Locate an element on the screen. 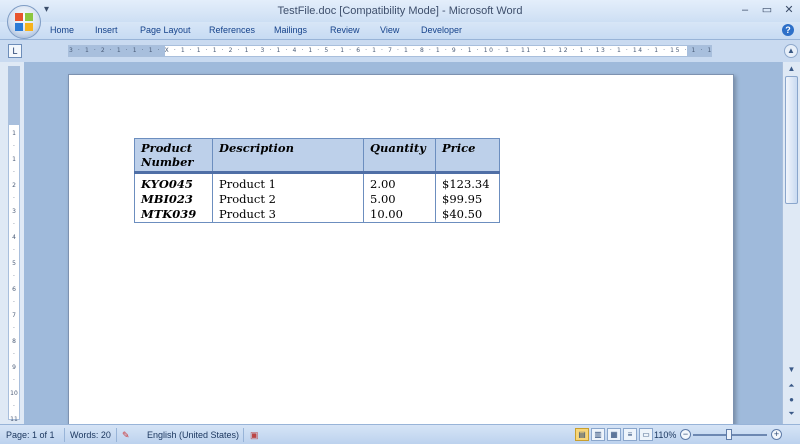 The image size is (800, 444). next-page-icon: ⏷ is located at coordinates (791, 414).